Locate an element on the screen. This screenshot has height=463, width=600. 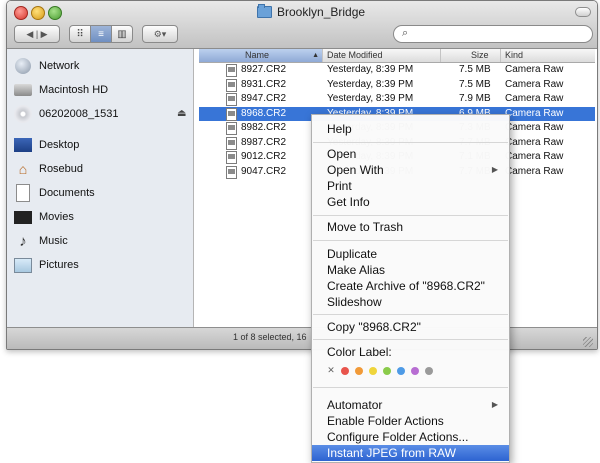
menu-item-make-alias: Make Alias is located at coordinates (410, 270).